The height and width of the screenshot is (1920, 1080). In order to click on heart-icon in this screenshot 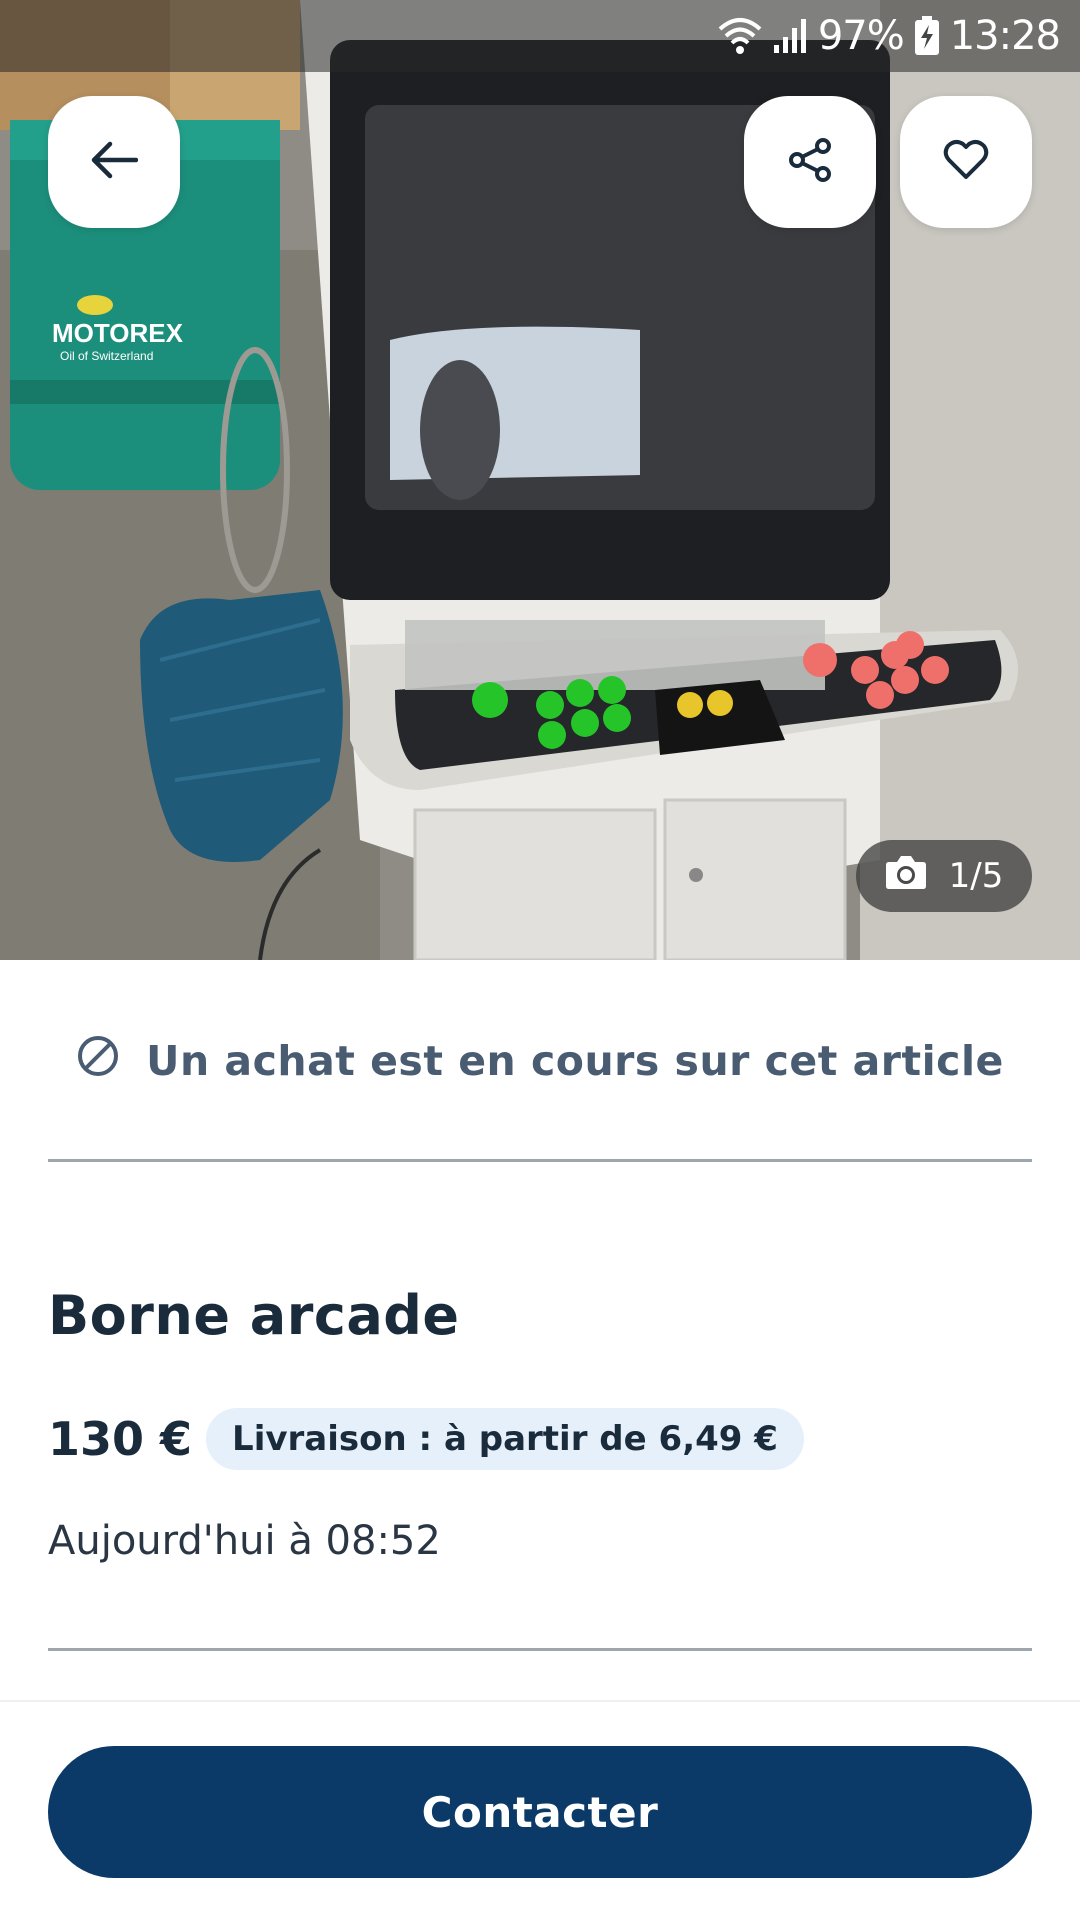, I will do `click(966, 162)`.